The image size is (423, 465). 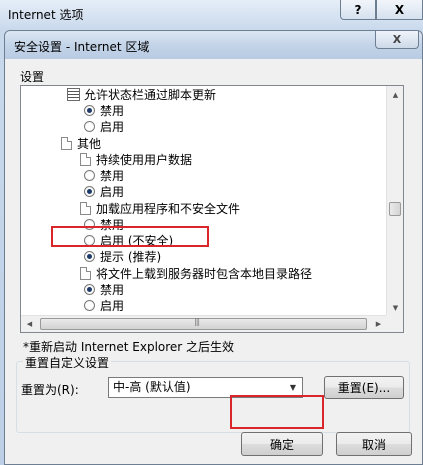 I want to click on ok-button: 确定, so click(x=282, y=444).